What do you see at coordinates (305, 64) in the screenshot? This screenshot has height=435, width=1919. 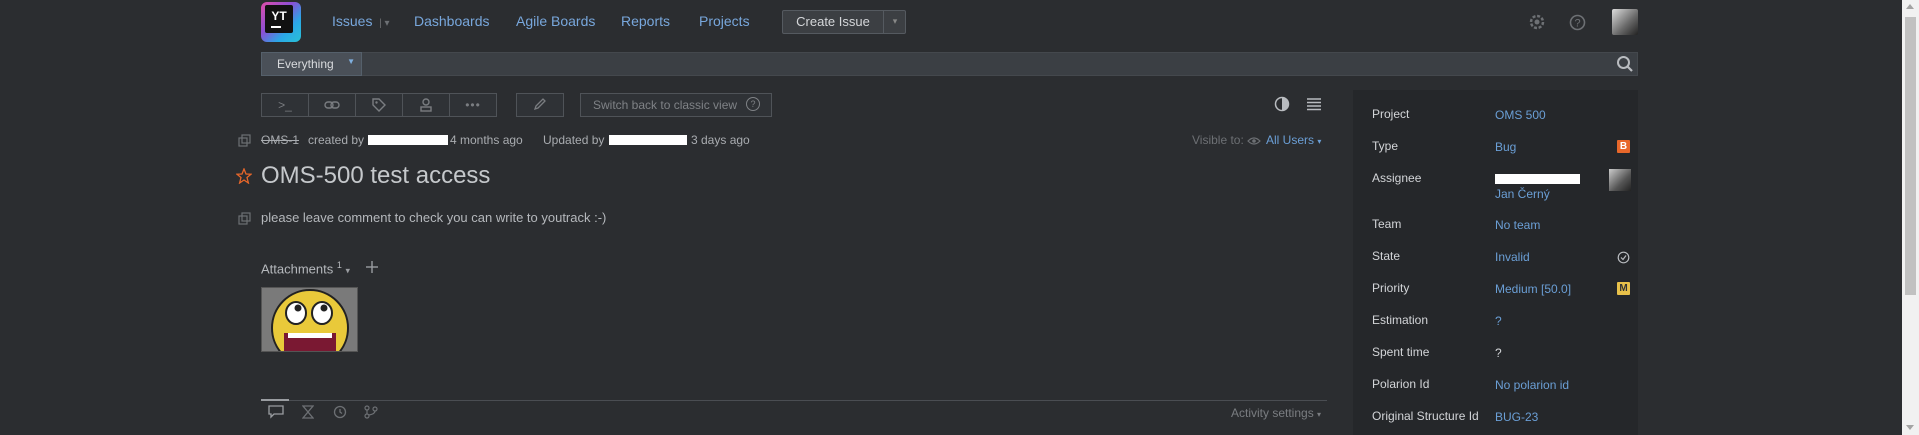 I see `search-scope-label: Everything` at bounding box center [305, 64].